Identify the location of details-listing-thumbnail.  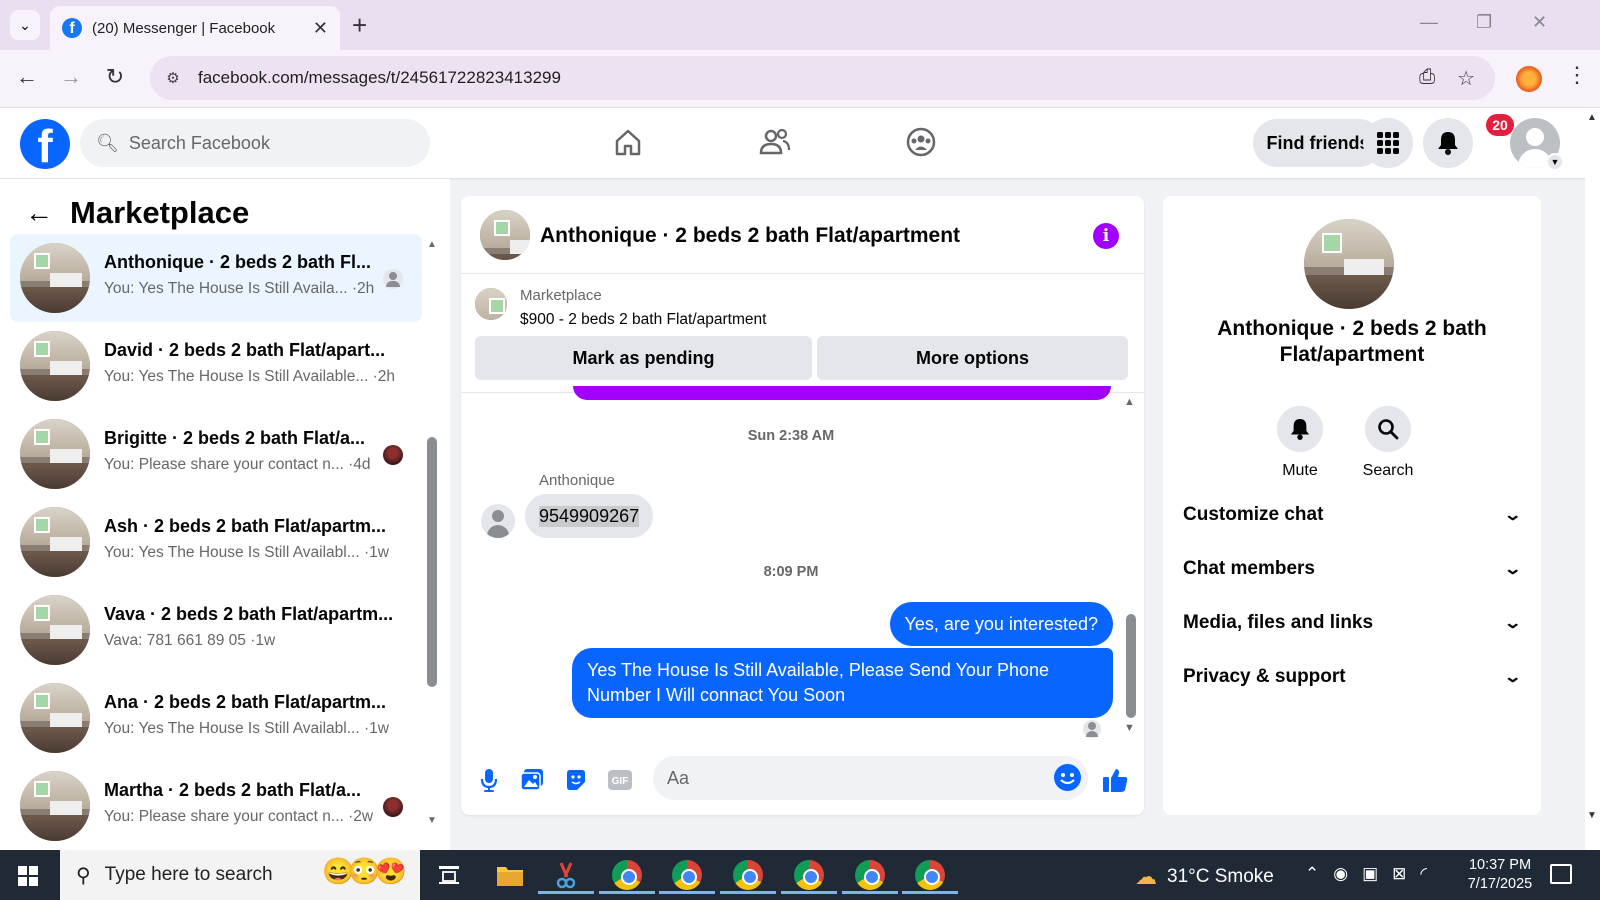
(1349, 264).